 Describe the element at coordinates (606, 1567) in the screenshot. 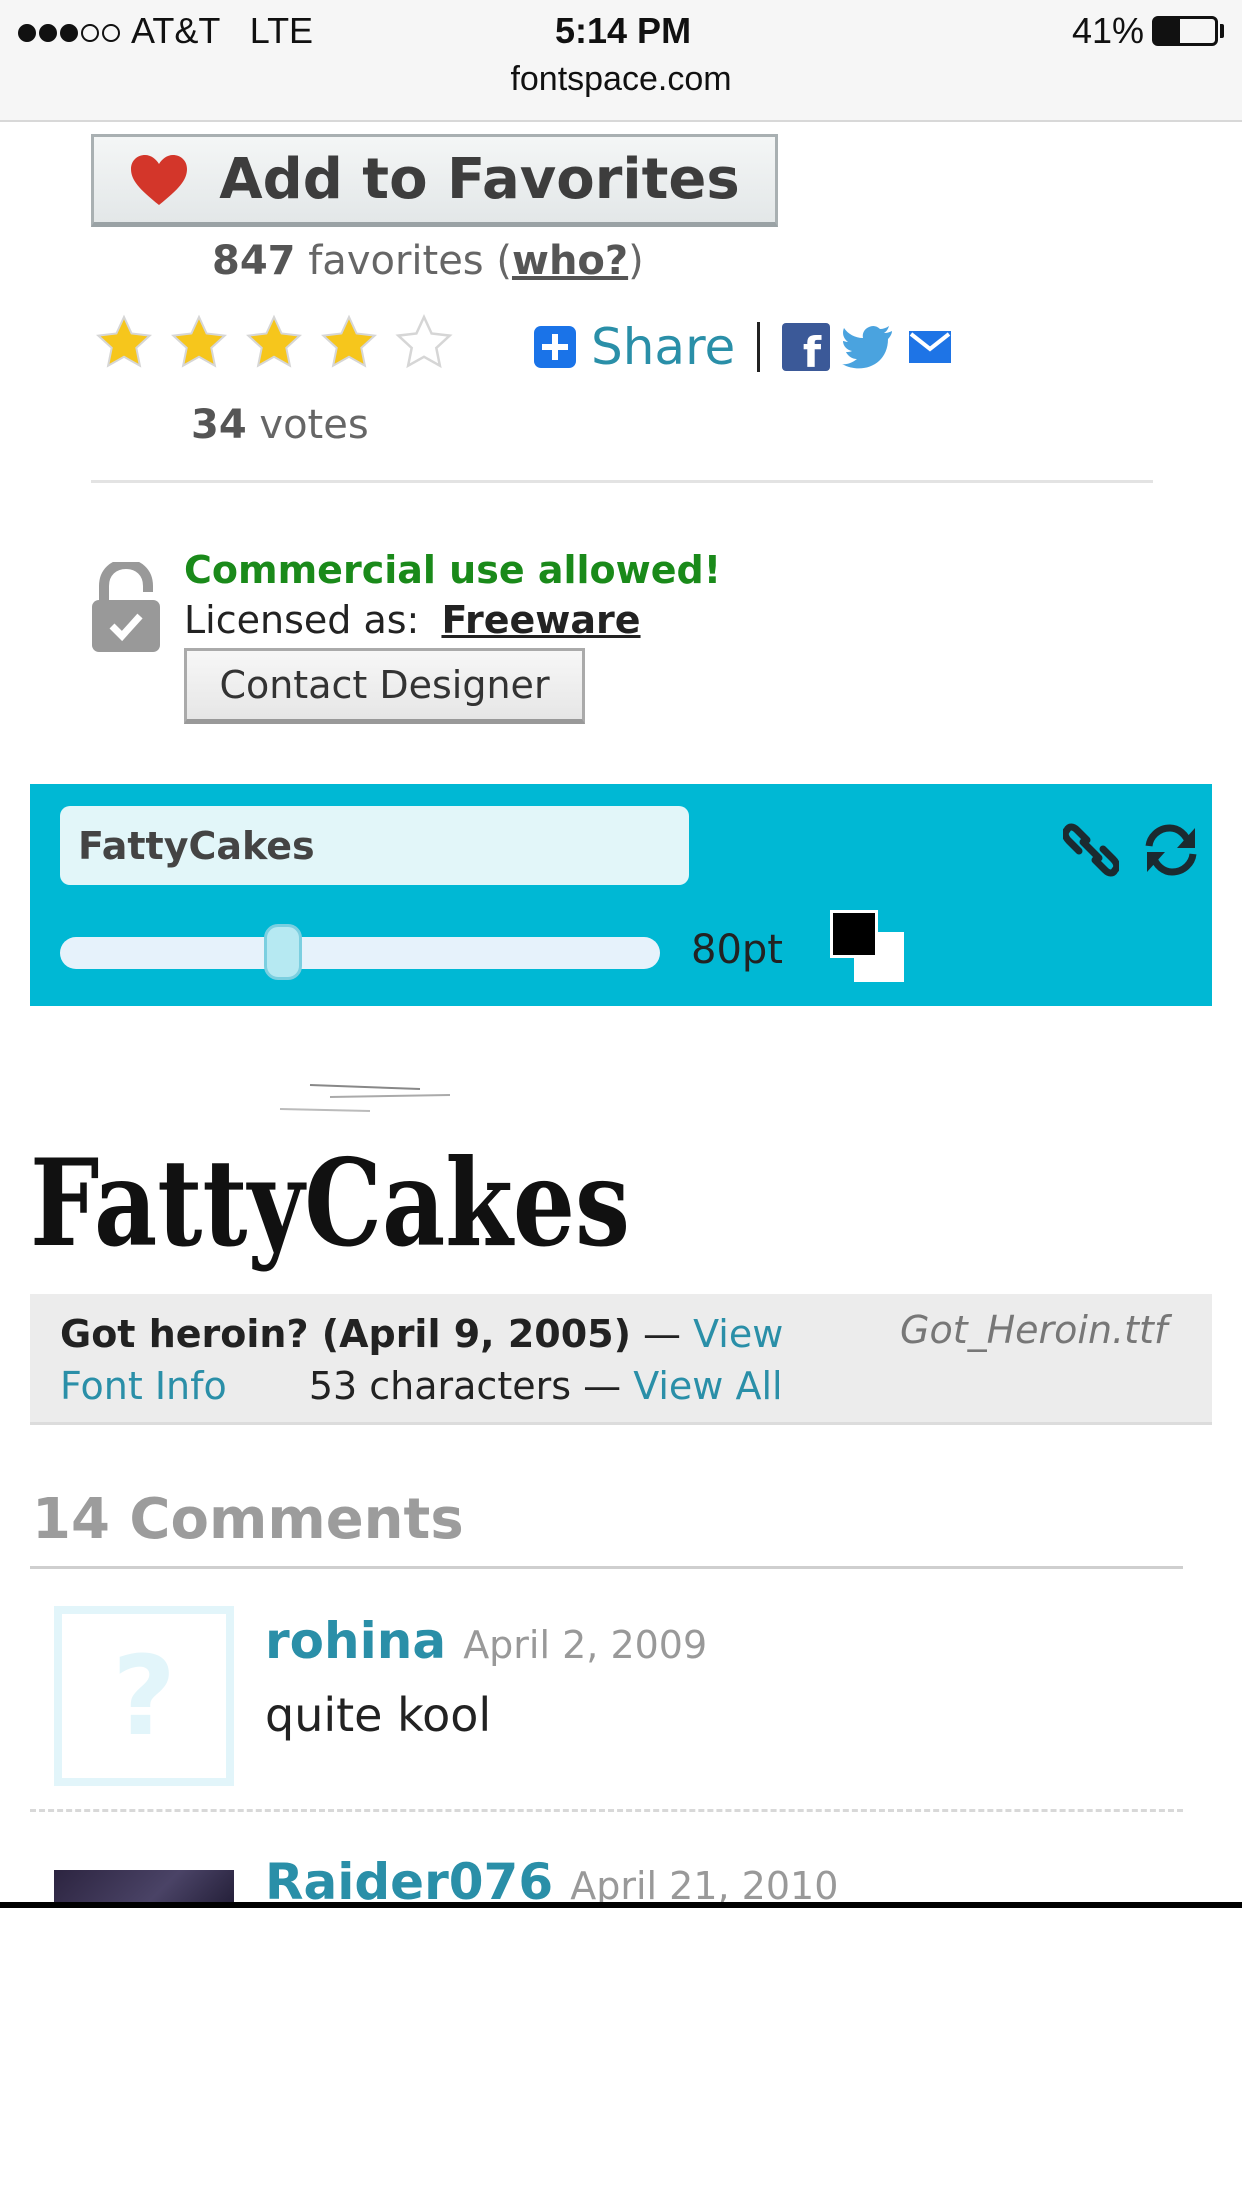

I see `comments-rule` at that location.